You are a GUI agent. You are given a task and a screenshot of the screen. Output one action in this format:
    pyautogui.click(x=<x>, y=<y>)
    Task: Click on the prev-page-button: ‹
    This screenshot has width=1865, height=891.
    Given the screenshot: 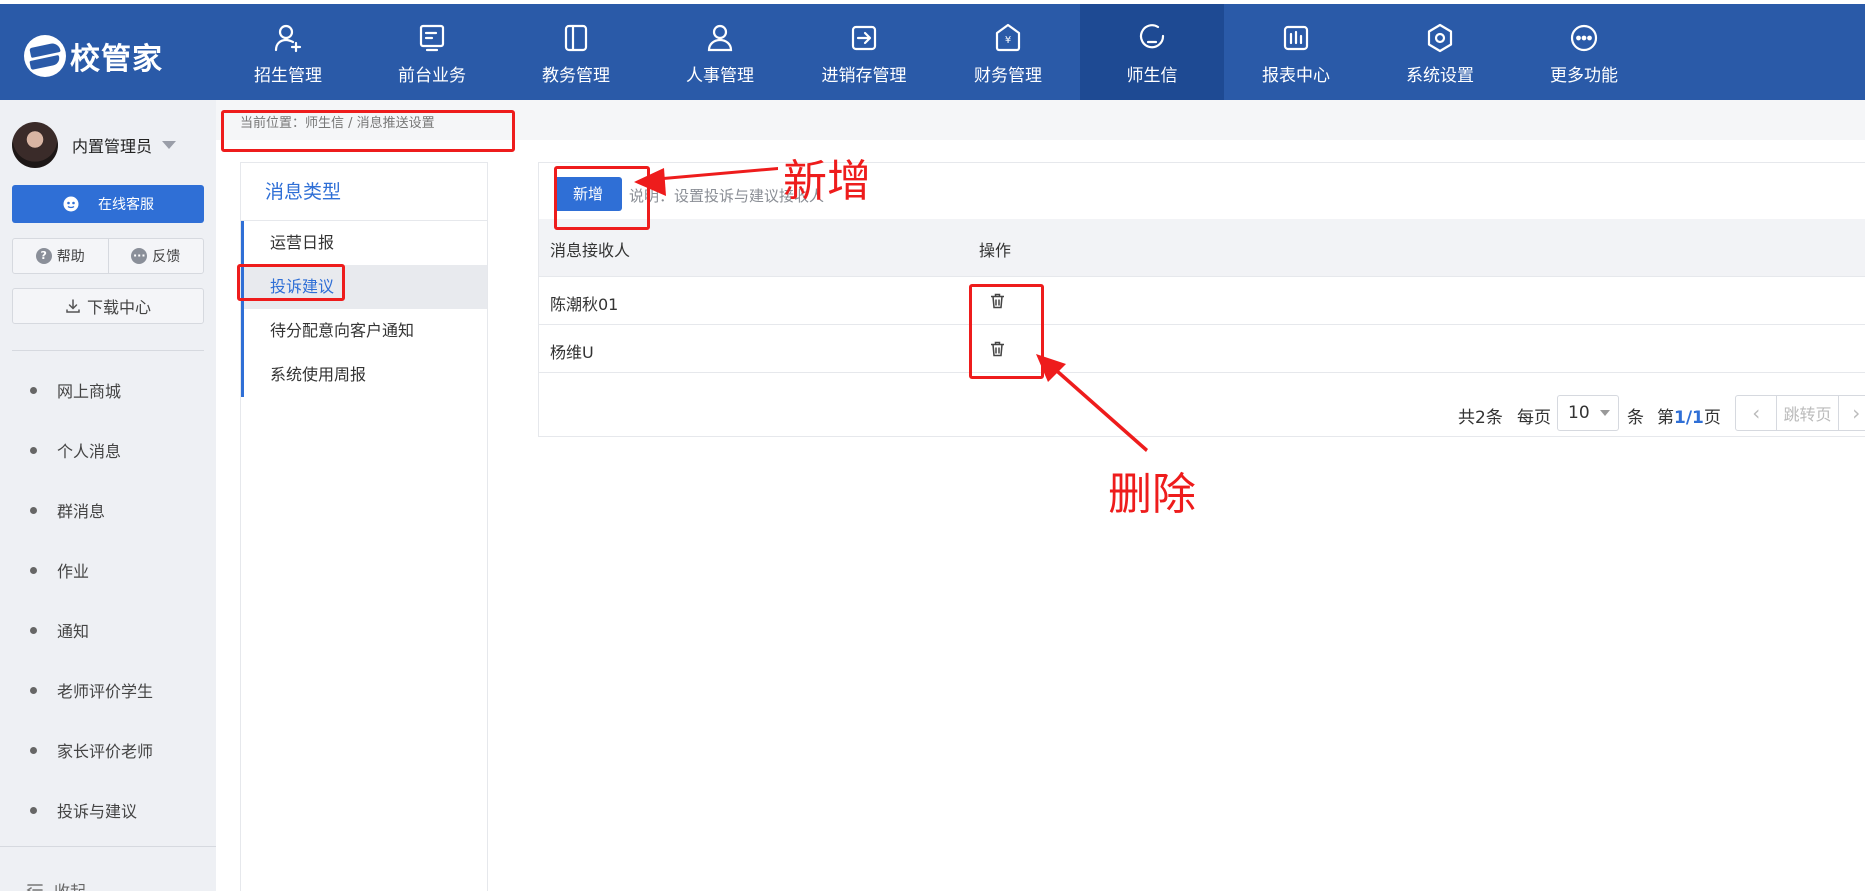 What is the action you would take?
    pyautogui.click(x=1757, y=413)
    